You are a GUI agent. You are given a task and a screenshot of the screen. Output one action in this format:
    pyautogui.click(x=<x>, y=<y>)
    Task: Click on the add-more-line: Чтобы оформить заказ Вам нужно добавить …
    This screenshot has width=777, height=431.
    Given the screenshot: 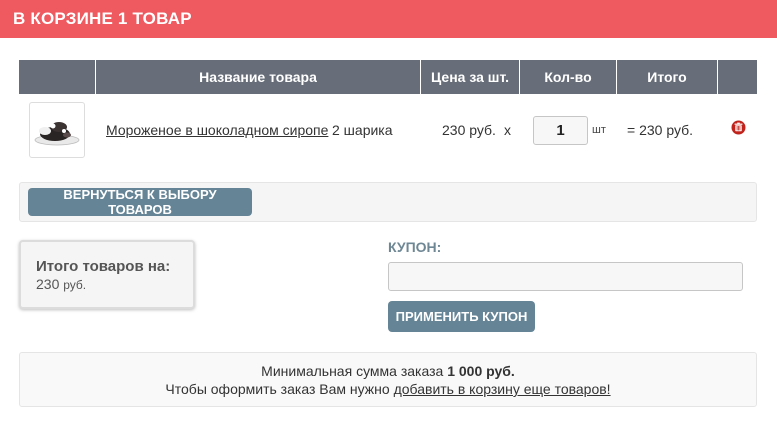 What is the action you would take?
    pyautogui.click(x=388, y=389)
    